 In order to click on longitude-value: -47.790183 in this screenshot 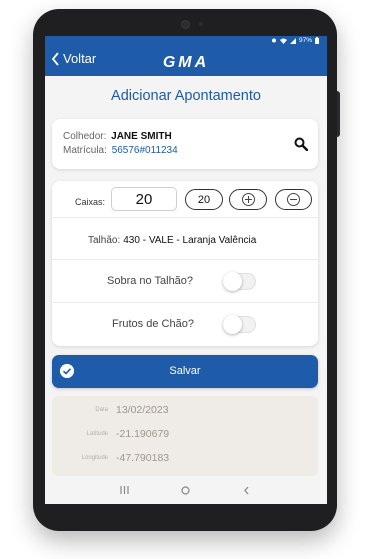, I will do `click(143, 458)`.